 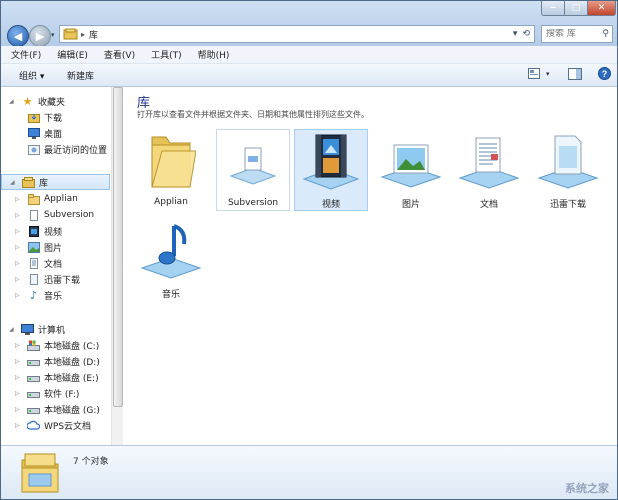 I want to click on library-icon, so click(x=70, y=34).